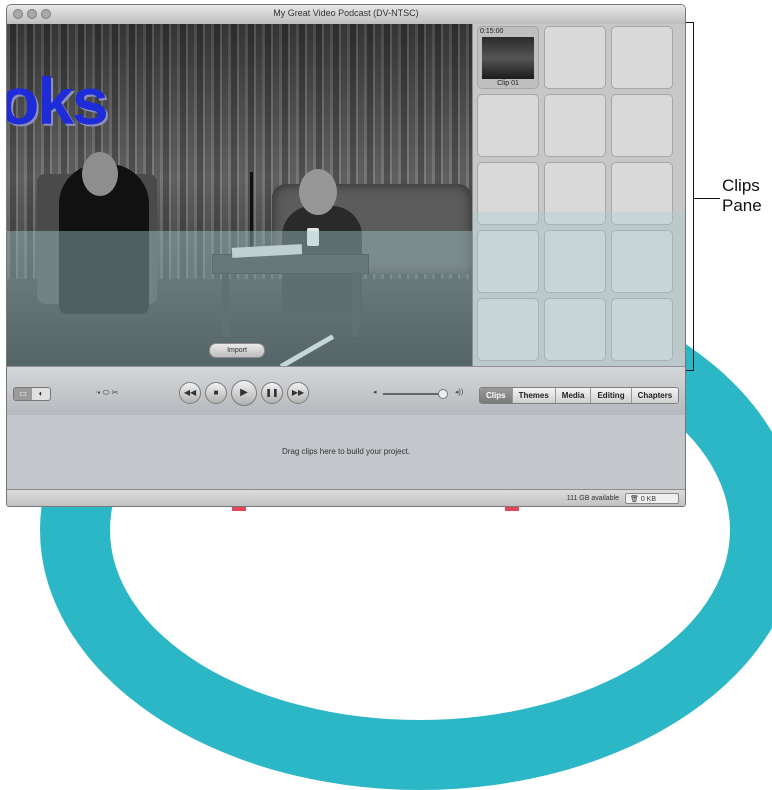 The image size is (772, 790). What do you see at coordinates (707, 198) in the screenshot?
I see `callout-leader-line` at bounding box center [707, 198].